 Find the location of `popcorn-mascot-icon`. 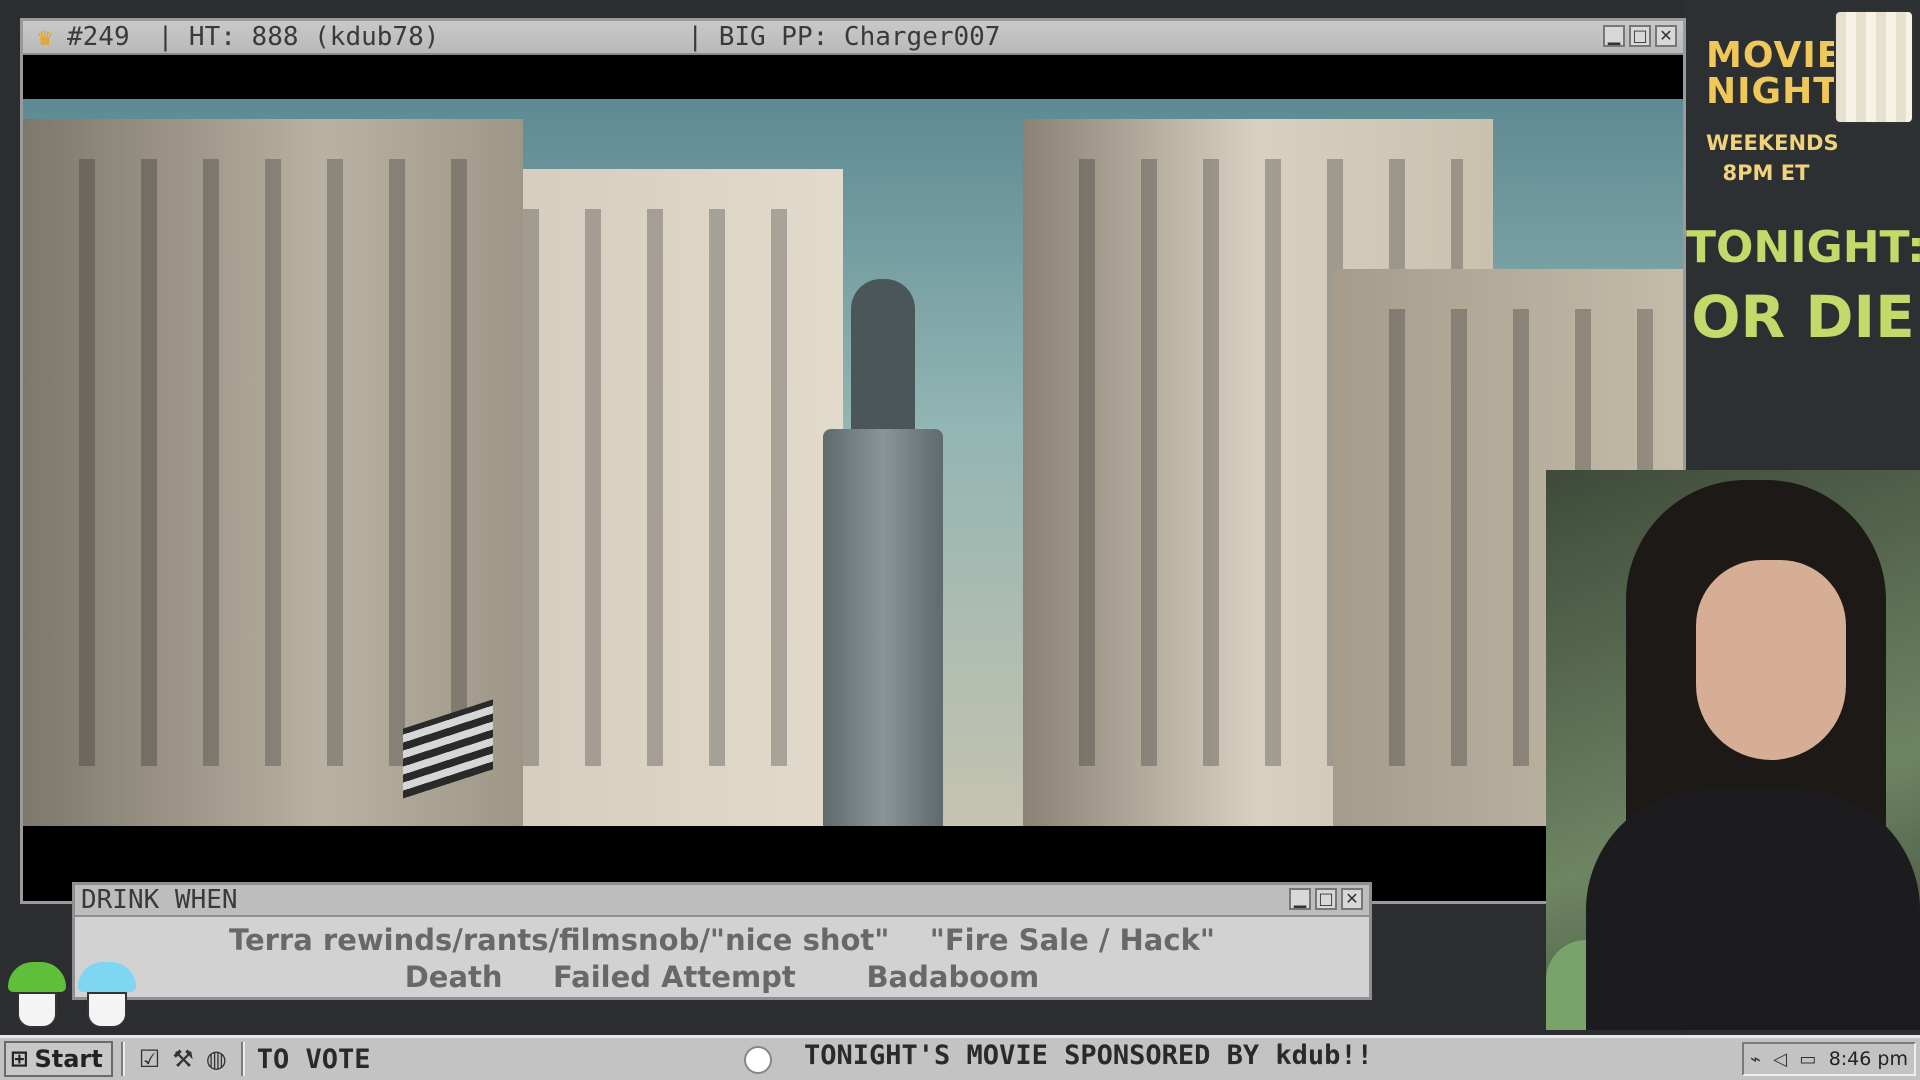

popcorn-mascot-icon is located at coordinates (1874, 67).